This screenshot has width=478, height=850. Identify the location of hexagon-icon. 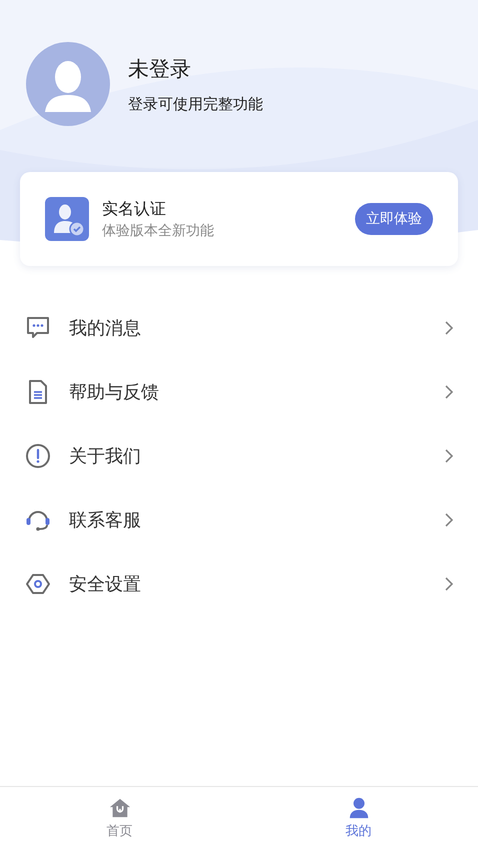
(38, 584).